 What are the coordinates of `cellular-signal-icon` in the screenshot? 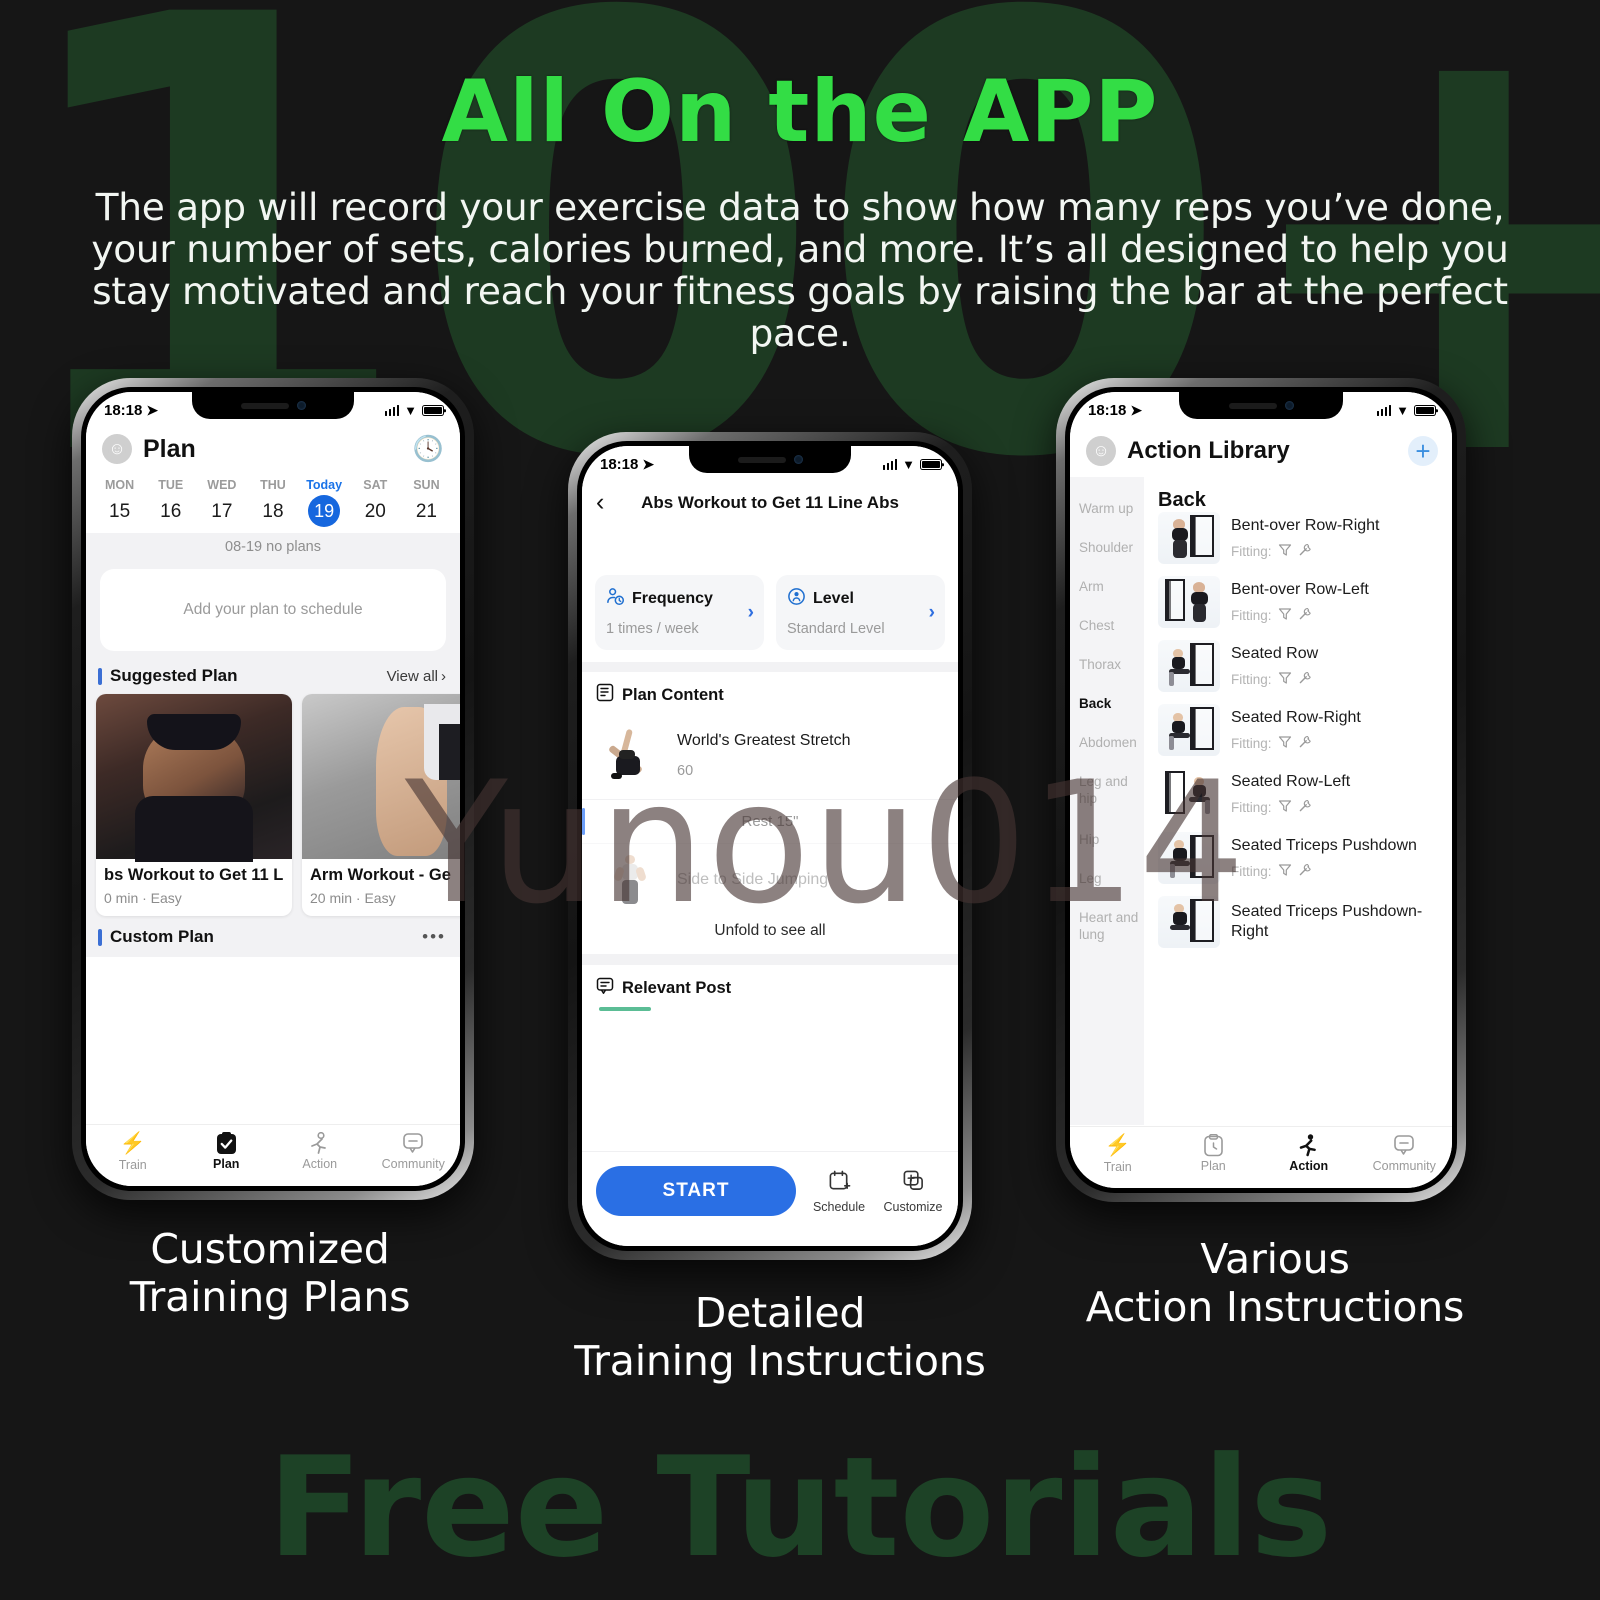 It's located at (890, 464).